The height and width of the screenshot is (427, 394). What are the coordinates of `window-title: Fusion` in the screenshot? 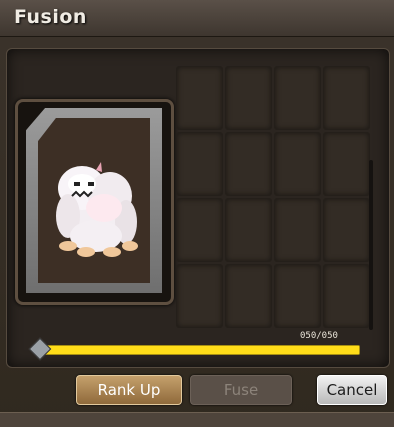 It's located at (50, 17).